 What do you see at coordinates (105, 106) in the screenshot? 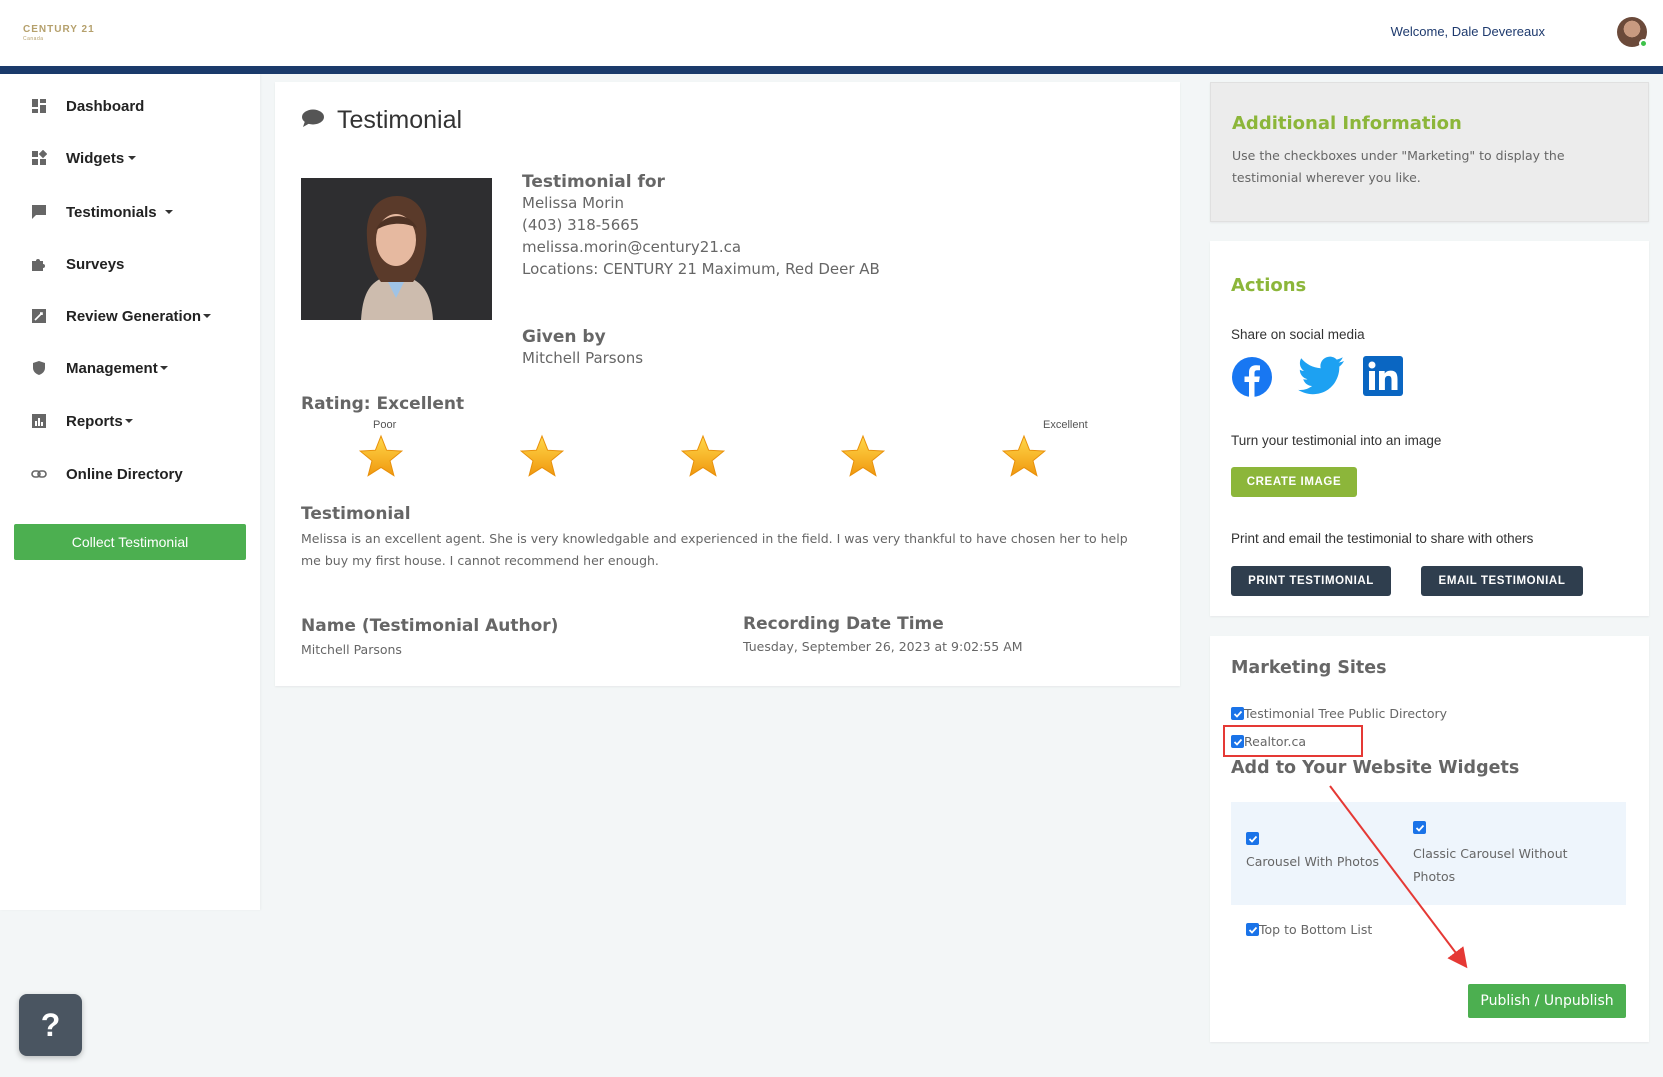
I see `sidebar-item-label: Dashboard` at bounding box center [105, 106].